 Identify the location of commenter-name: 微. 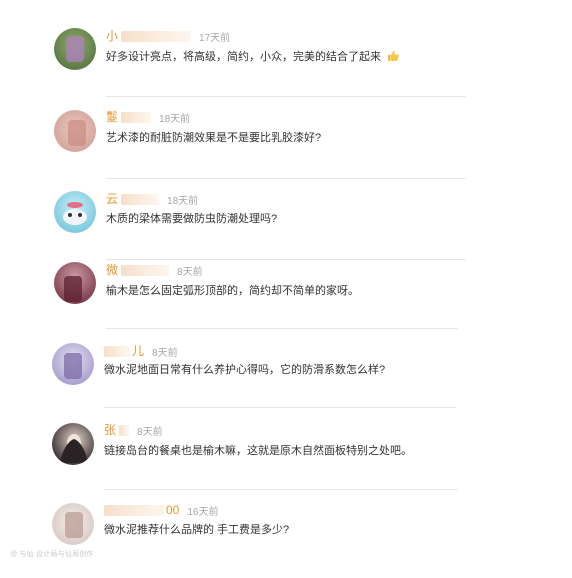
(112, 270).